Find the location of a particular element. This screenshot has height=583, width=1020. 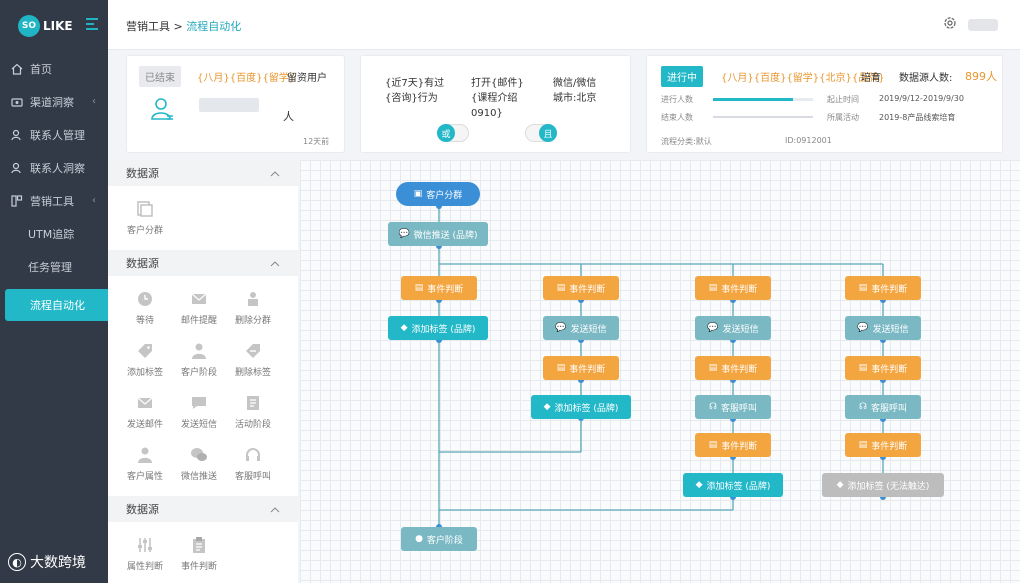

nav-item-home: 首页 is located at coordinates (54, 68).